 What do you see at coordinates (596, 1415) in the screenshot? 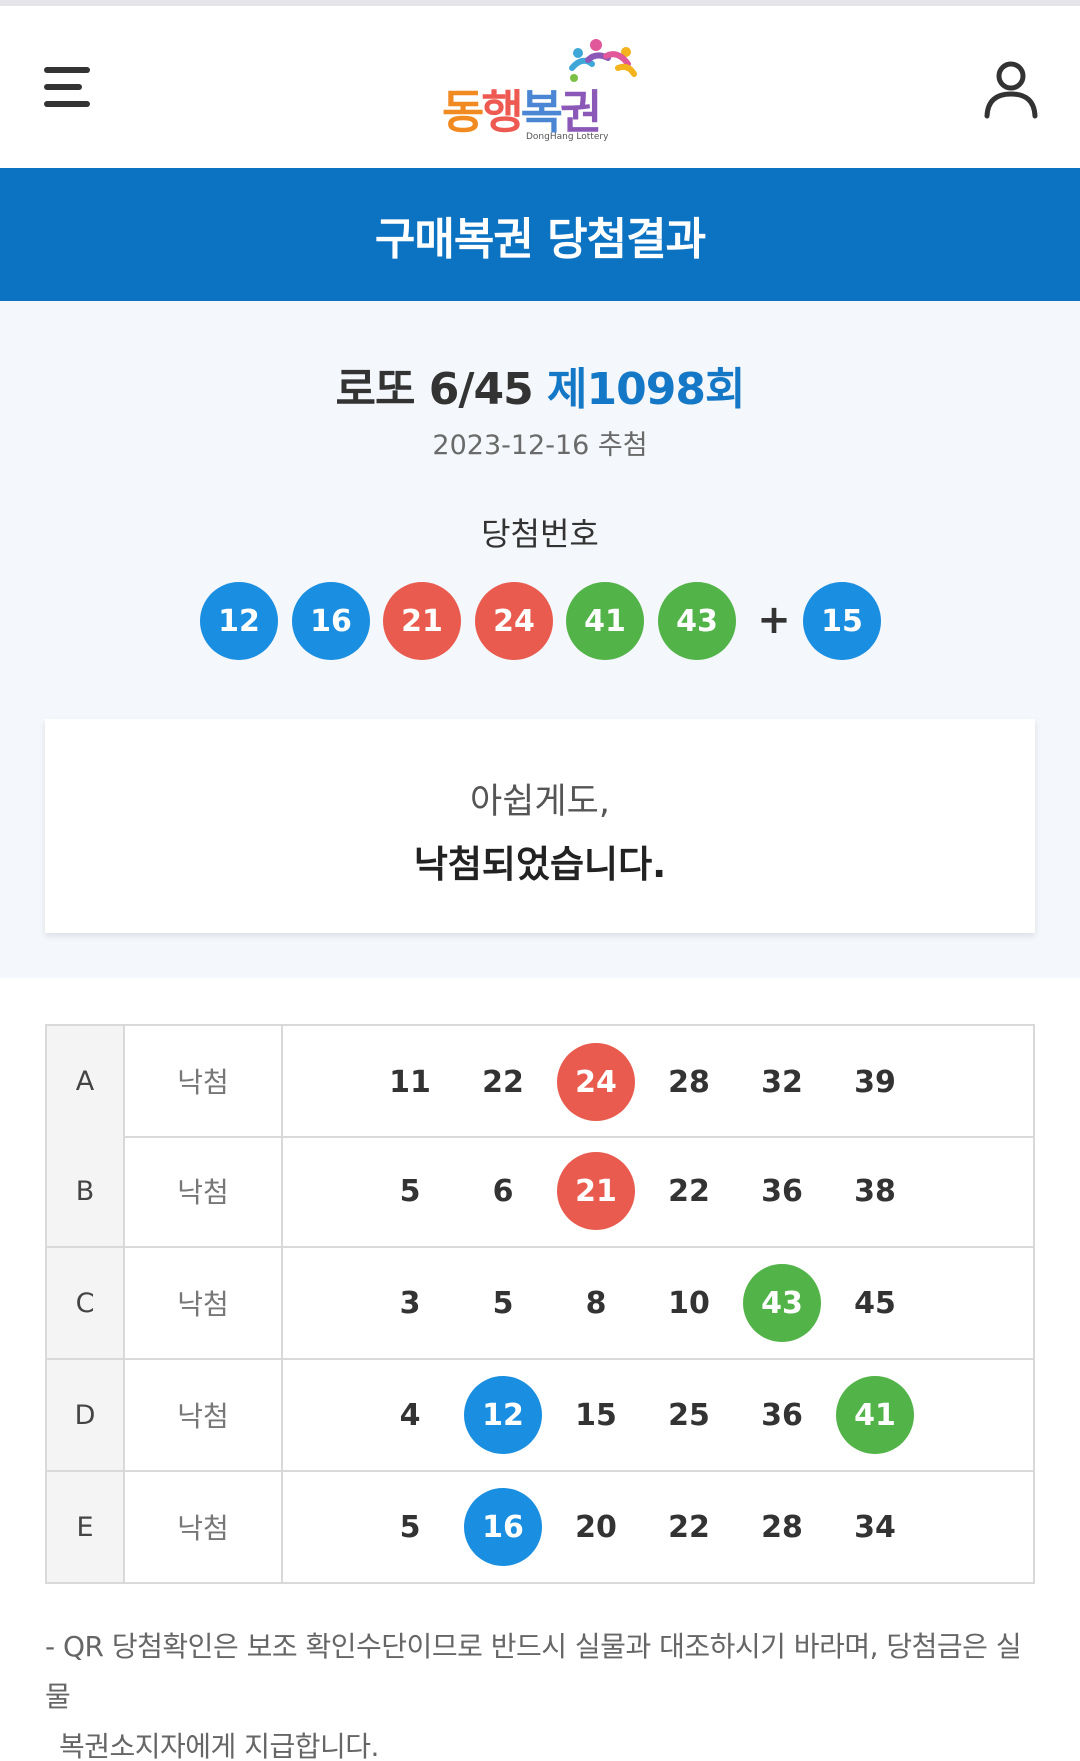
I see `ticket-number: 15` at bounding box center [596, 1415].